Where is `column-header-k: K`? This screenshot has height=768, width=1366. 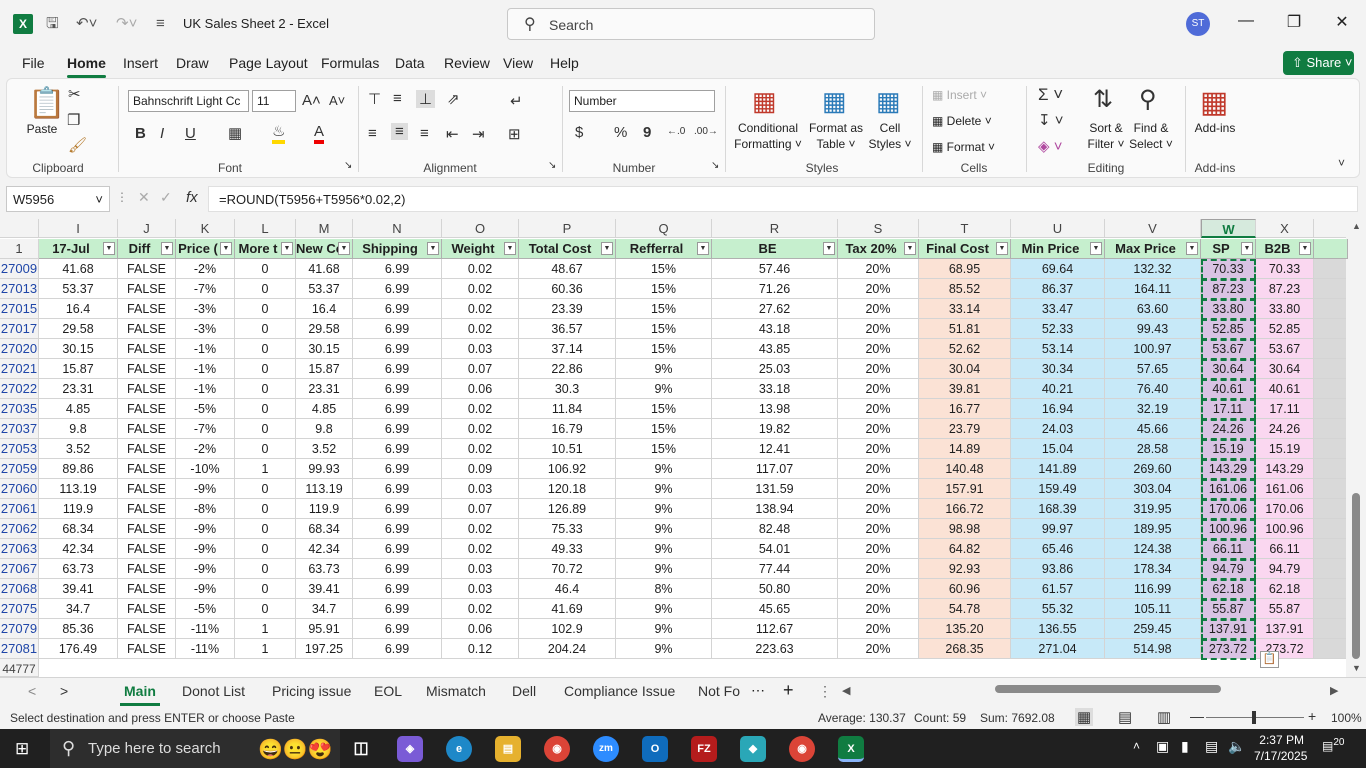 column-header-k: K is located at coordinates (205, 228).